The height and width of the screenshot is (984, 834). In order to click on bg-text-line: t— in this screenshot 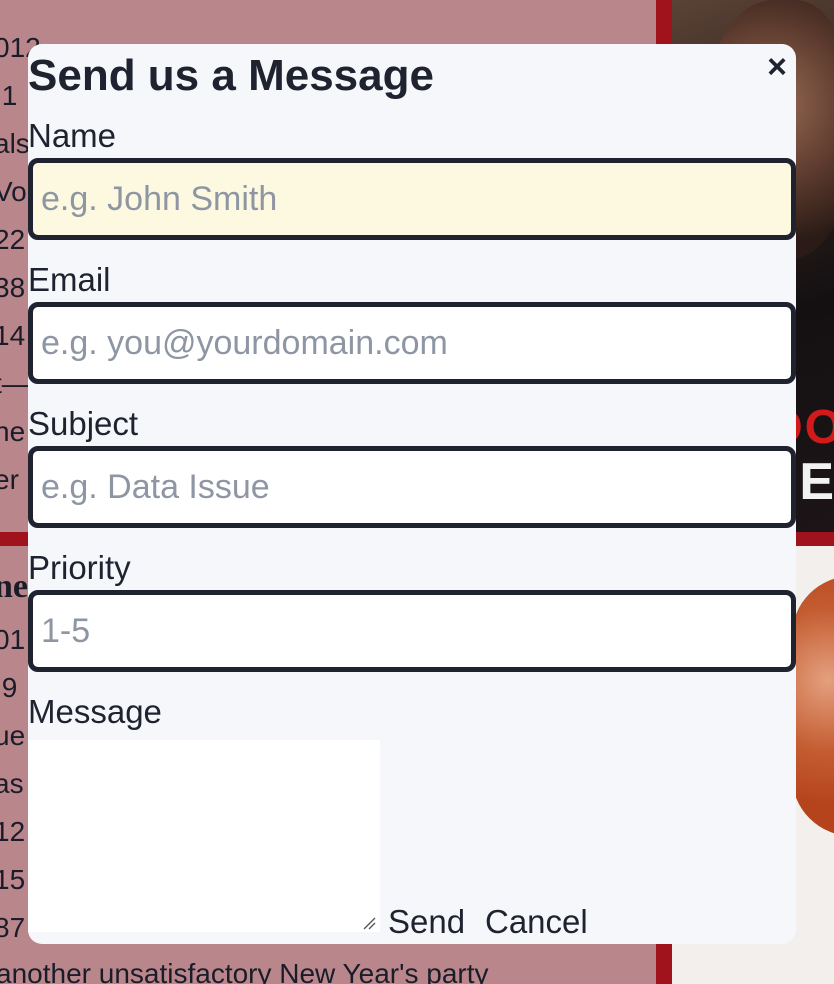, I will do `click(15, 383)`.